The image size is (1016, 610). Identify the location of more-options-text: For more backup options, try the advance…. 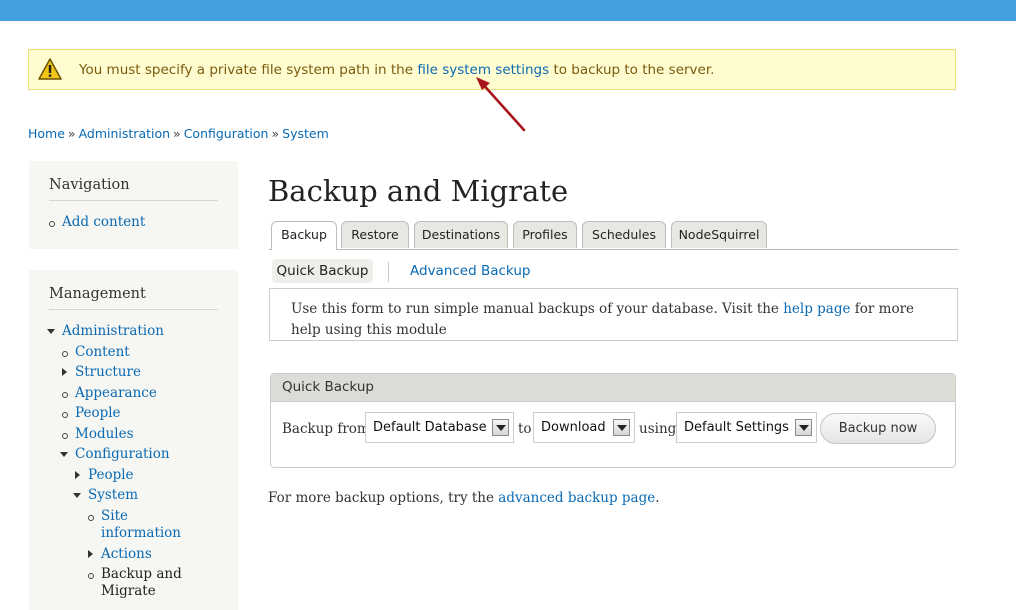
(464, 498).